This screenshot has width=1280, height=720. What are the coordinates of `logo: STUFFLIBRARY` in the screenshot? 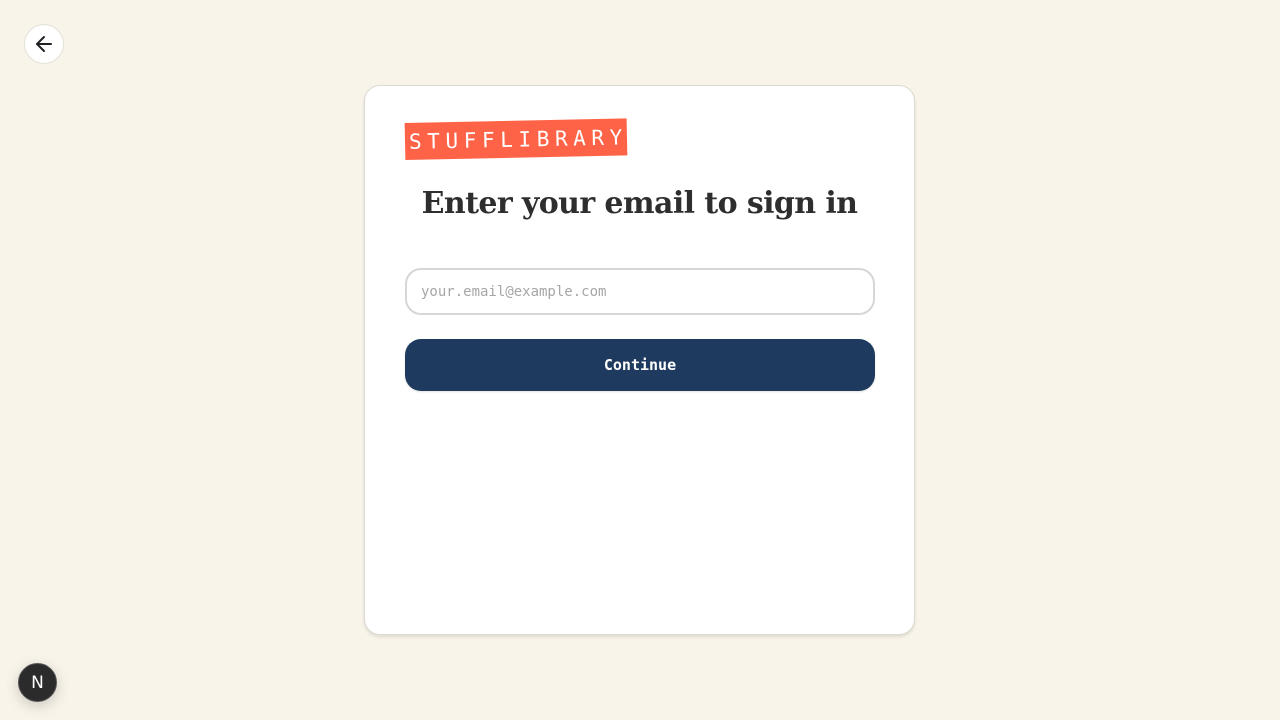 It's located at (516, 139).